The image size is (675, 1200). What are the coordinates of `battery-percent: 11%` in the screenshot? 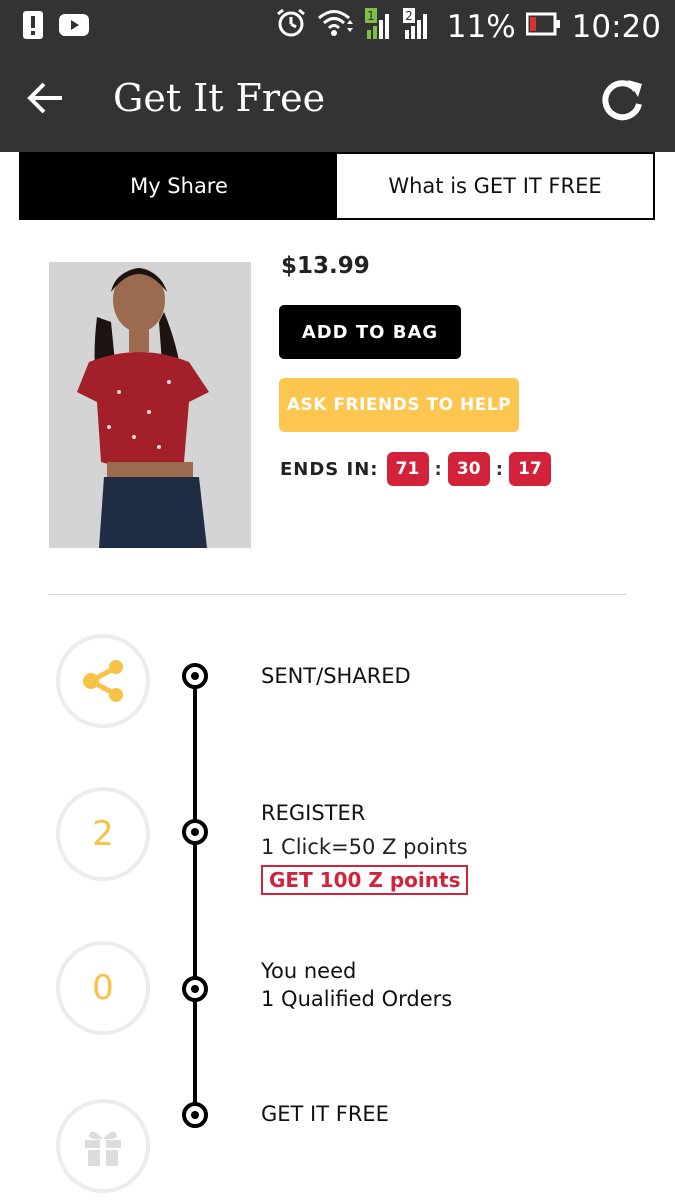 It's located at (481, 27).